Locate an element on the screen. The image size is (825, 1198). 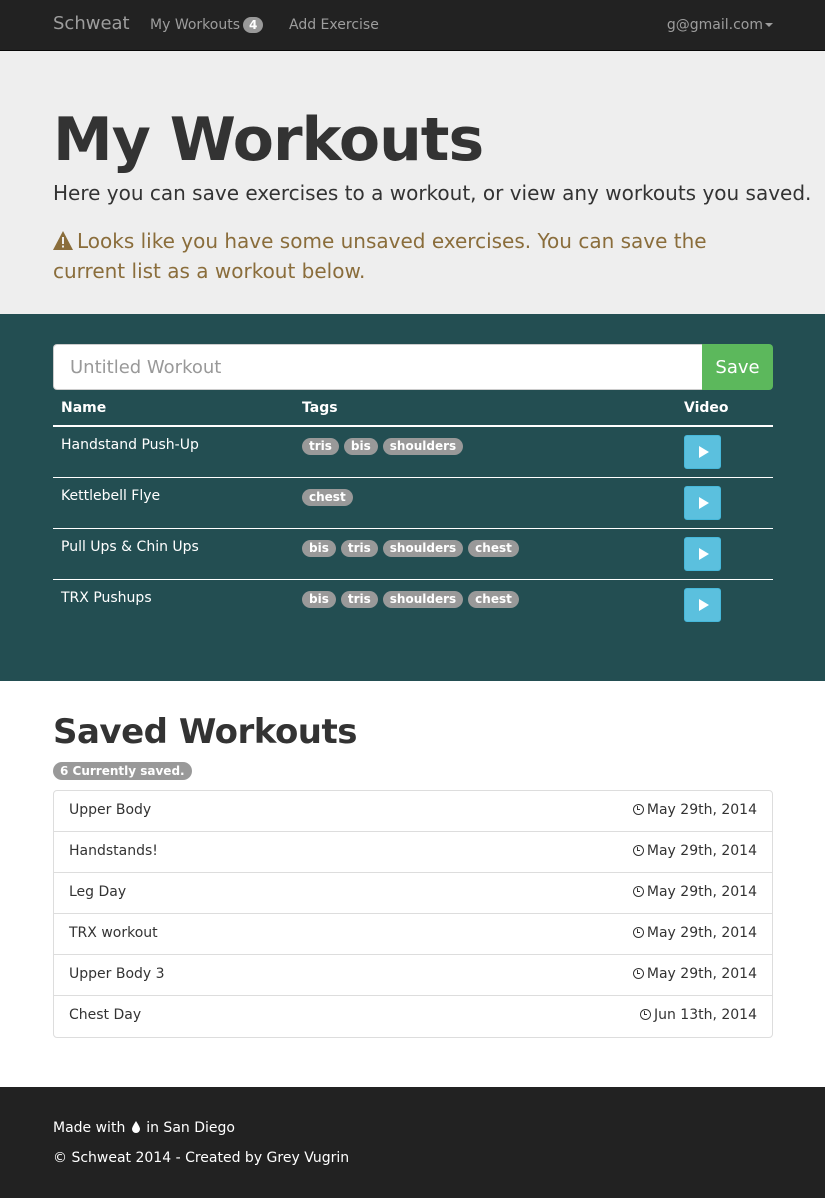
header-tags: Tags is located at coordinates (320, 408).